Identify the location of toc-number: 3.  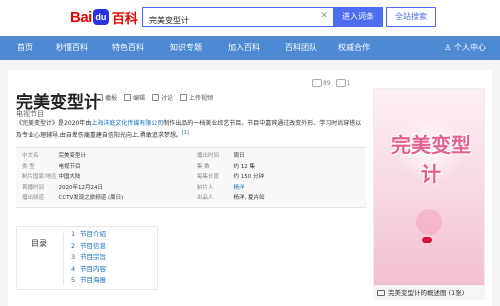
(73, 257).